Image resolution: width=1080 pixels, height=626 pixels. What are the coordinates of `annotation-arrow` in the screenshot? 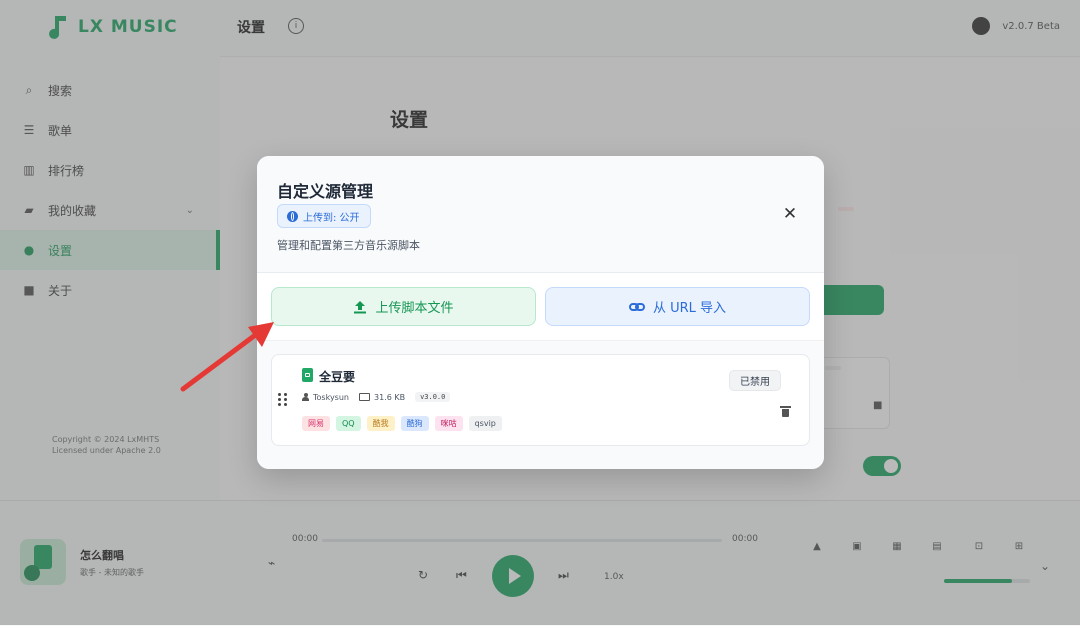 It's located at (227, 357).